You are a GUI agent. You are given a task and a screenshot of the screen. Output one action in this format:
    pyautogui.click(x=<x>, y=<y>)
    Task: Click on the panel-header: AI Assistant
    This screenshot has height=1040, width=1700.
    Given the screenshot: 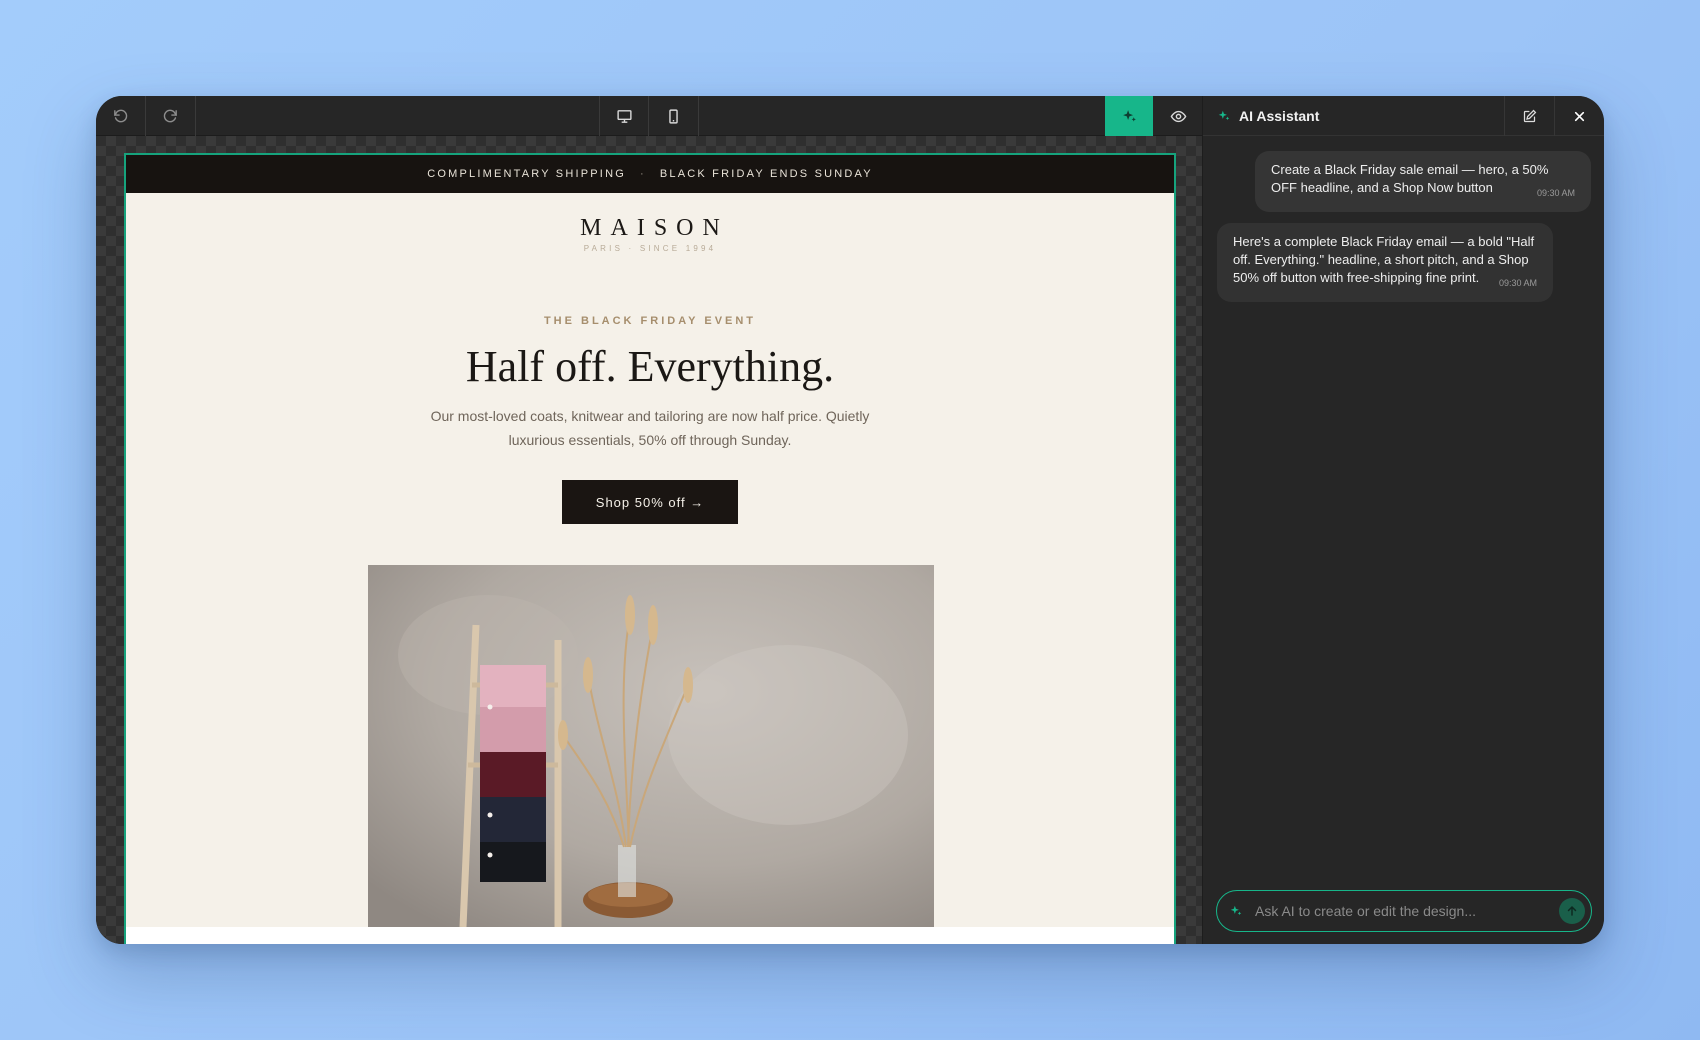 What is the action you would take?
    pyautogui.click(x=1403, y=116)
    